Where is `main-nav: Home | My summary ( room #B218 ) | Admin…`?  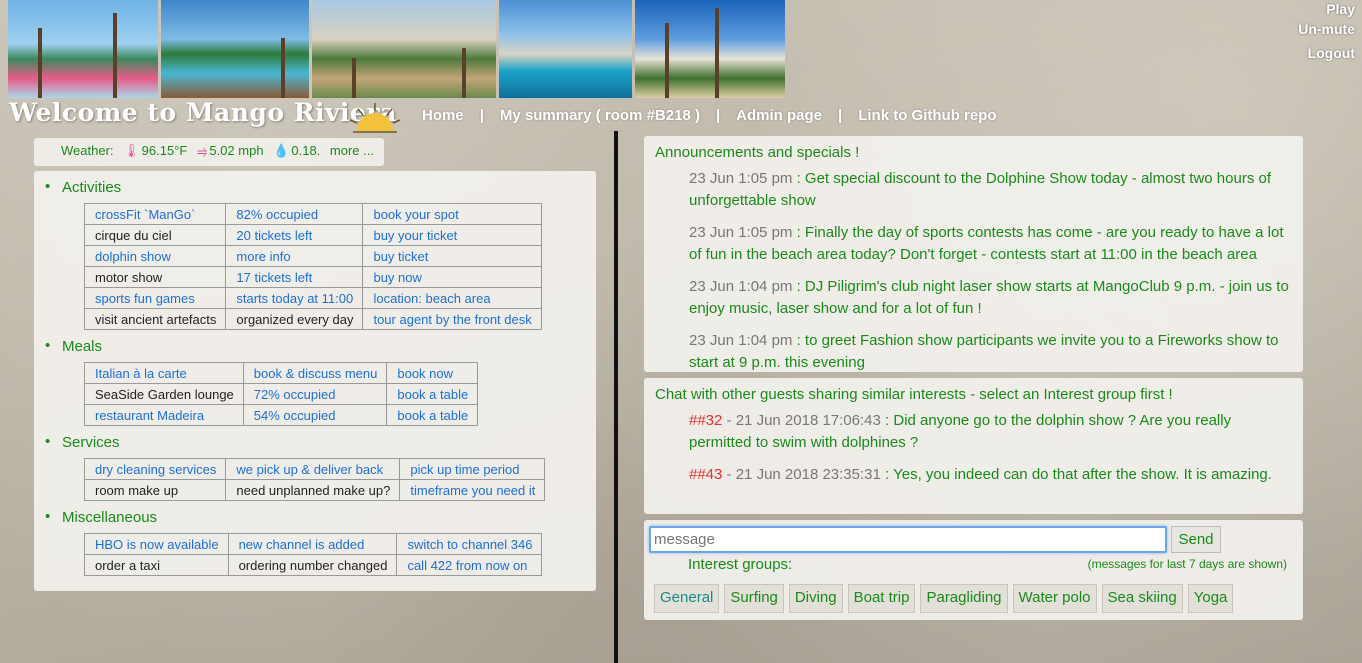
main-nav: Home | My summary ( room #B218 ) | Admin… is located at coordinates (709, 115).